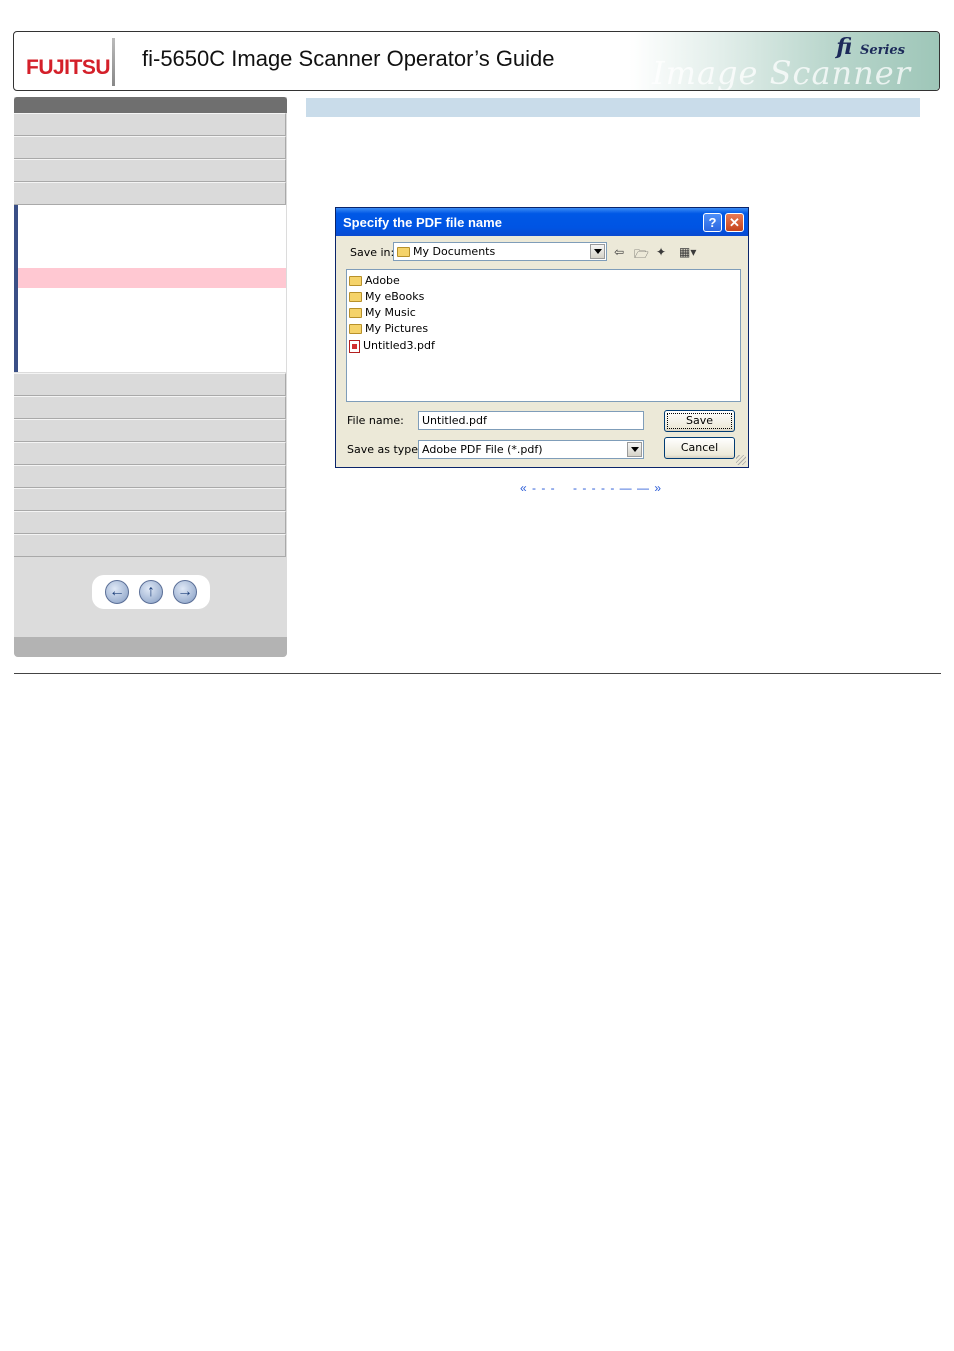  I want to click on close-button: ✕, so click(734, 222).